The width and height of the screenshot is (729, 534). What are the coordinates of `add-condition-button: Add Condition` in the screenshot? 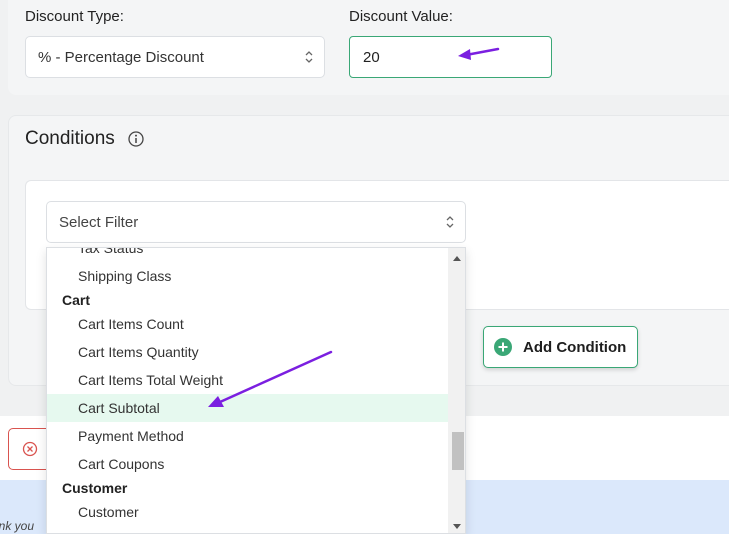 It's located at (560, 347).